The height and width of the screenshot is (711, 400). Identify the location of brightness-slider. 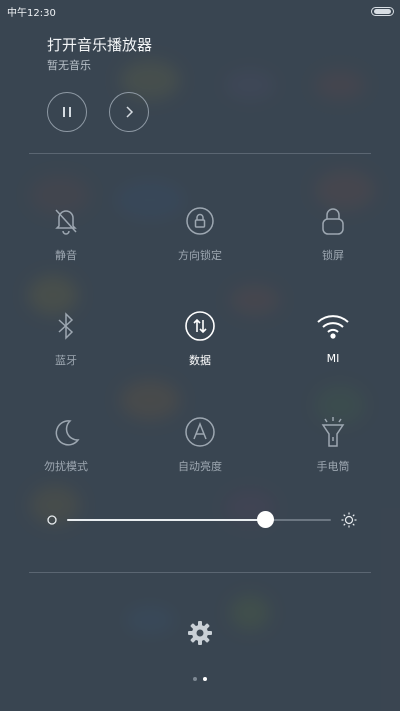
(202, 520).